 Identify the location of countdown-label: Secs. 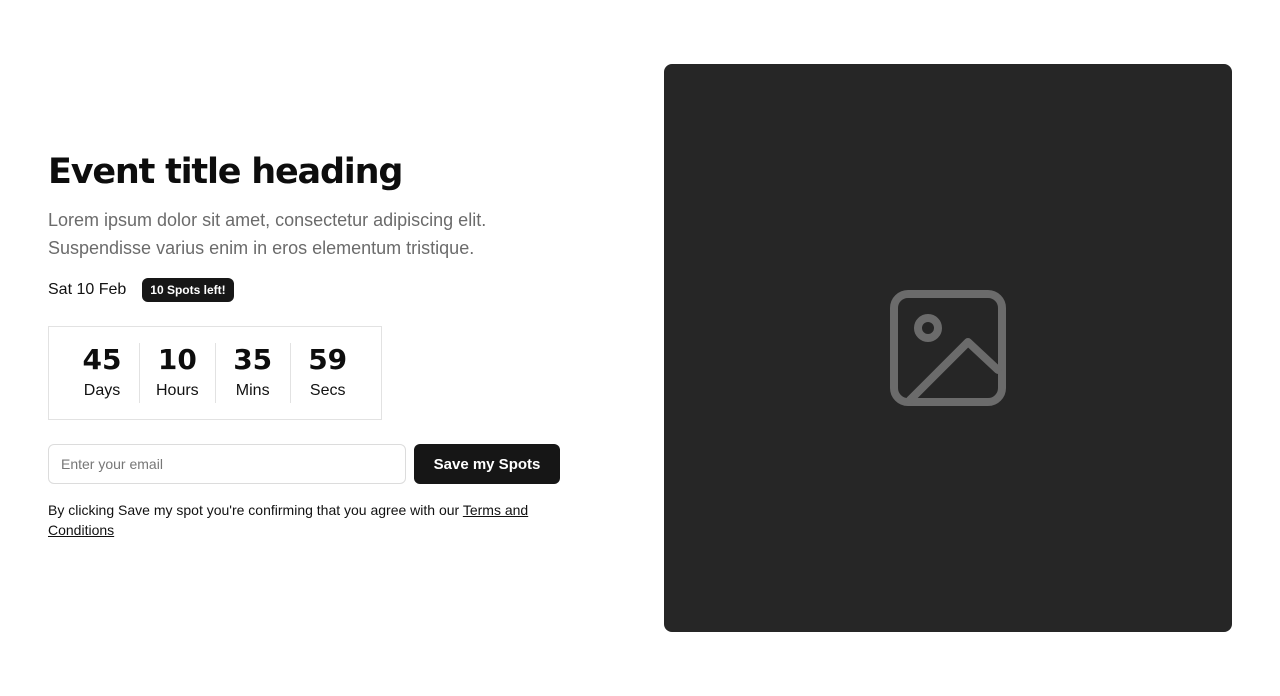
(327, 390).